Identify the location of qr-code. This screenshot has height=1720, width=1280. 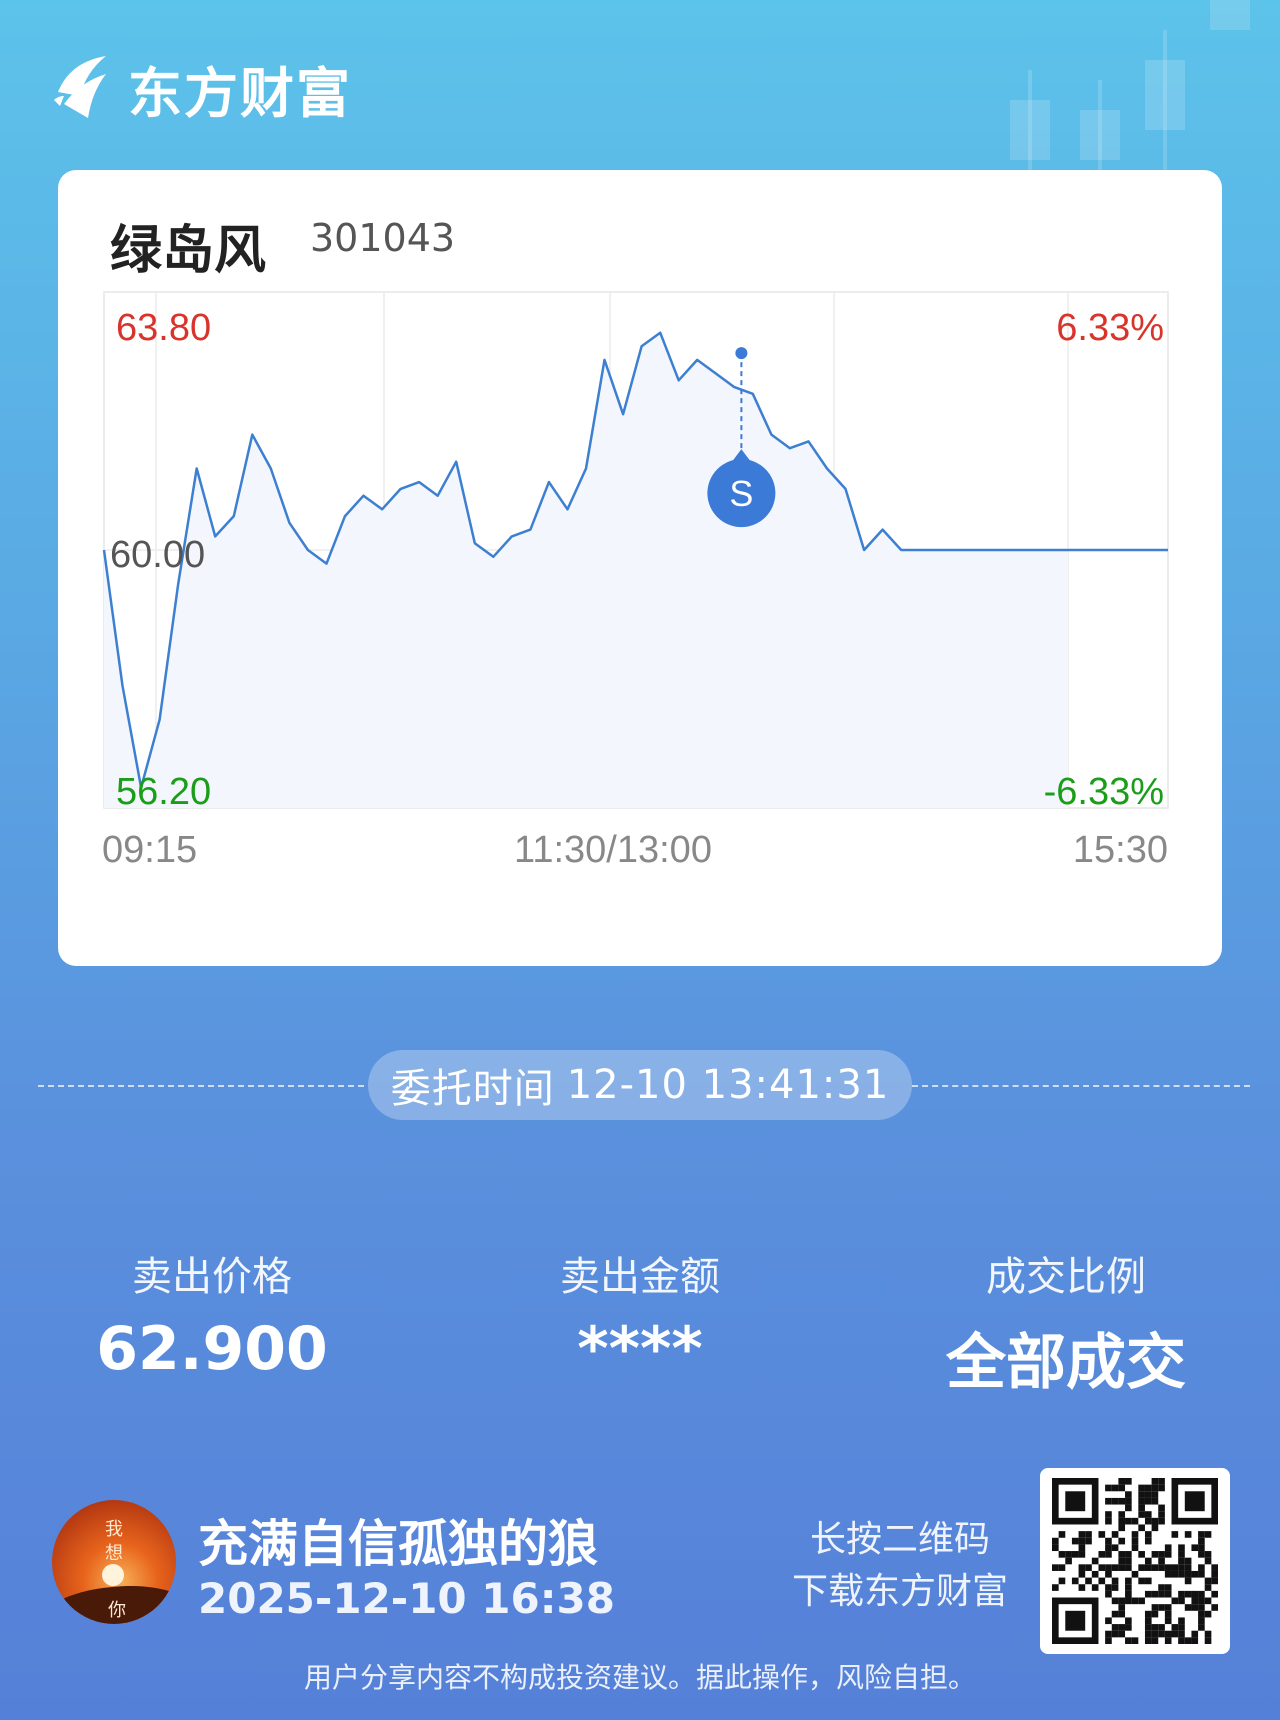
(1135, 1561).